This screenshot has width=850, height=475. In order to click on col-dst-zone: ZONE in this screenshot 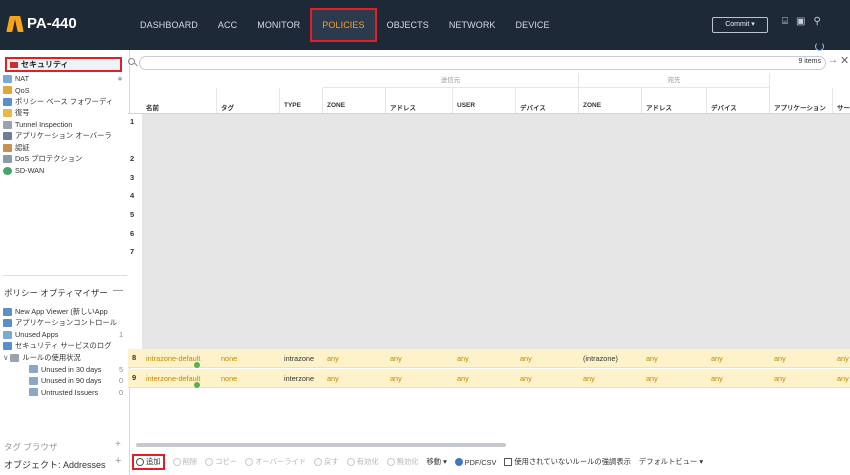, I will do `click(610, 100)`.